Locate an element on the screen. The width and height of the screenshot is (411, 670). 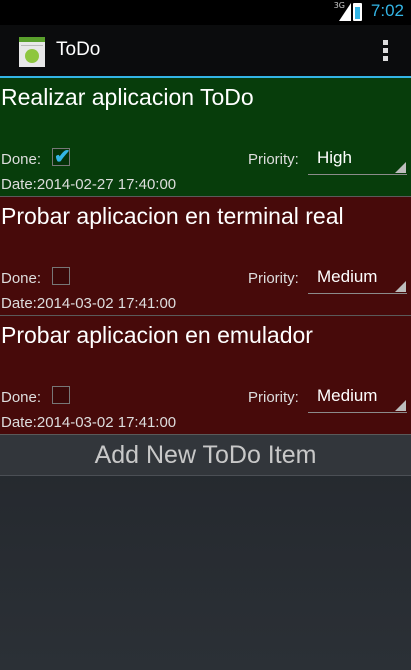
todo-title: Probar aplicacion en terminal real is located at coordinates (172, 216).